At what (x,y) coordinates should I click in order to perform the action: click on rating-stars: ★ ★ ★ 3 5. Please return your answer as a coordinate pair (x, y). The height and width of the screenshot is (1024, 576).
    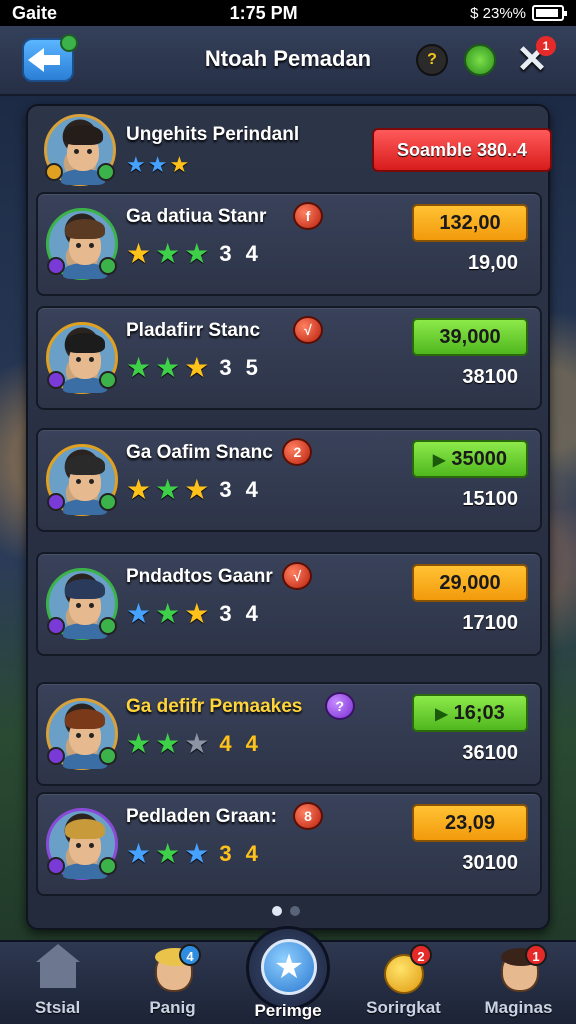
    Looking at the image, I should click on (194, 368).